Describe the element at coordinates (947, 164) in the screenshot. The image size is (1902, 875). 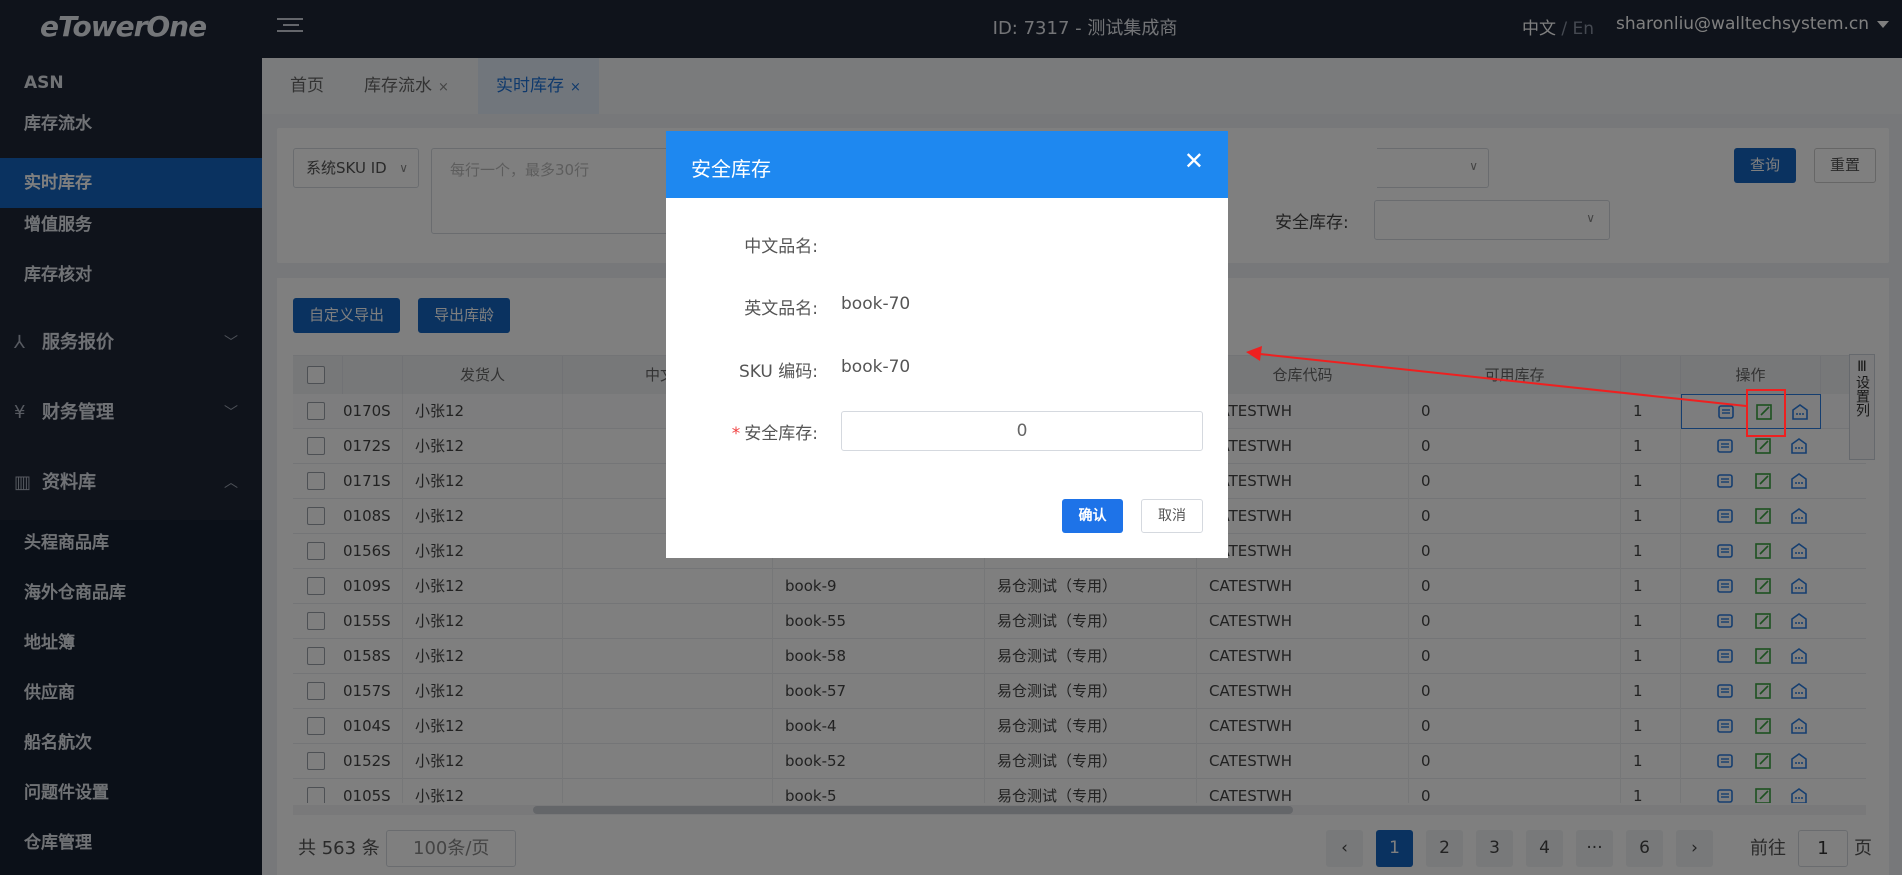
I see `dialog-header: 安全库存 ✕` at that location.